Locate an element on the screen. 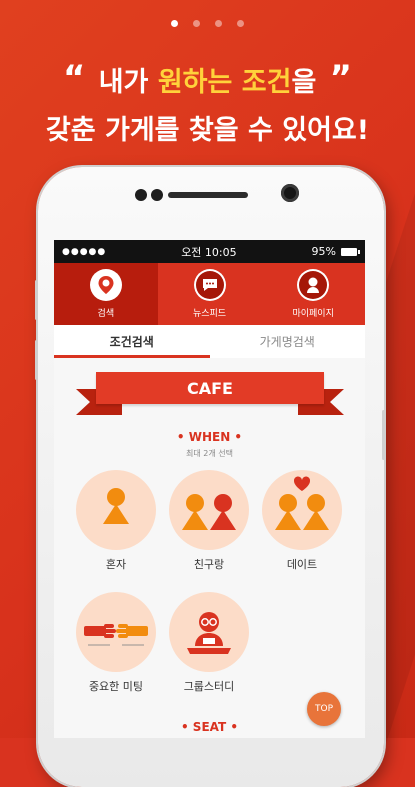 Image resolution: width=415 pixels, height=787 pixels. option-alone: 혼자 is located at coordinates (116, 521).